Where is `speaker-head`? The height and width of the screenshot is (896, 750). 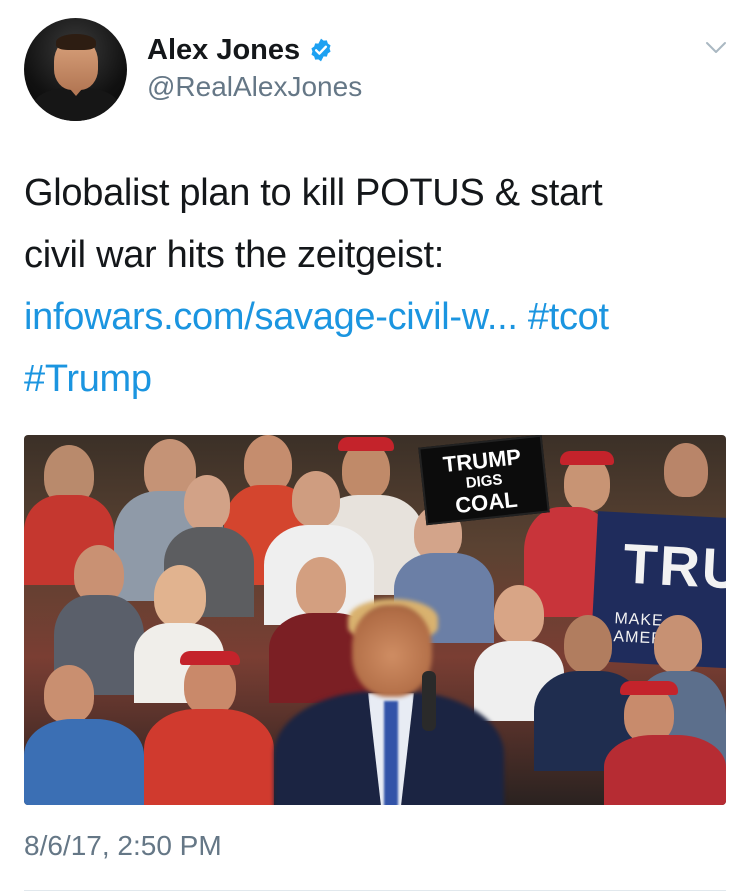 speaker-head is located at coordinates (392, 651).